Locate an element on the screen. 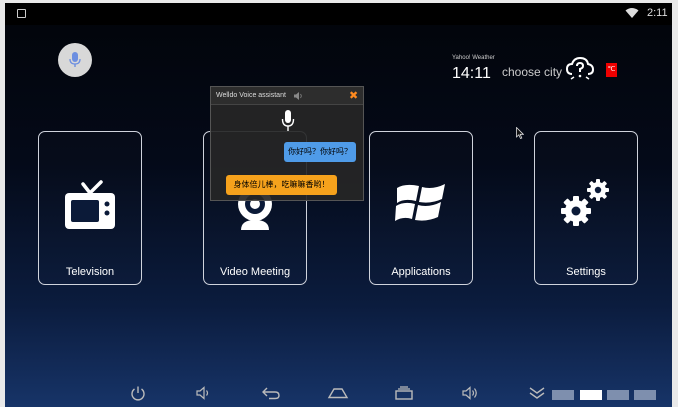 Image resolution: width=678 pixels, height=407 pixels. collapse-button is located at coordinates (537, 393).